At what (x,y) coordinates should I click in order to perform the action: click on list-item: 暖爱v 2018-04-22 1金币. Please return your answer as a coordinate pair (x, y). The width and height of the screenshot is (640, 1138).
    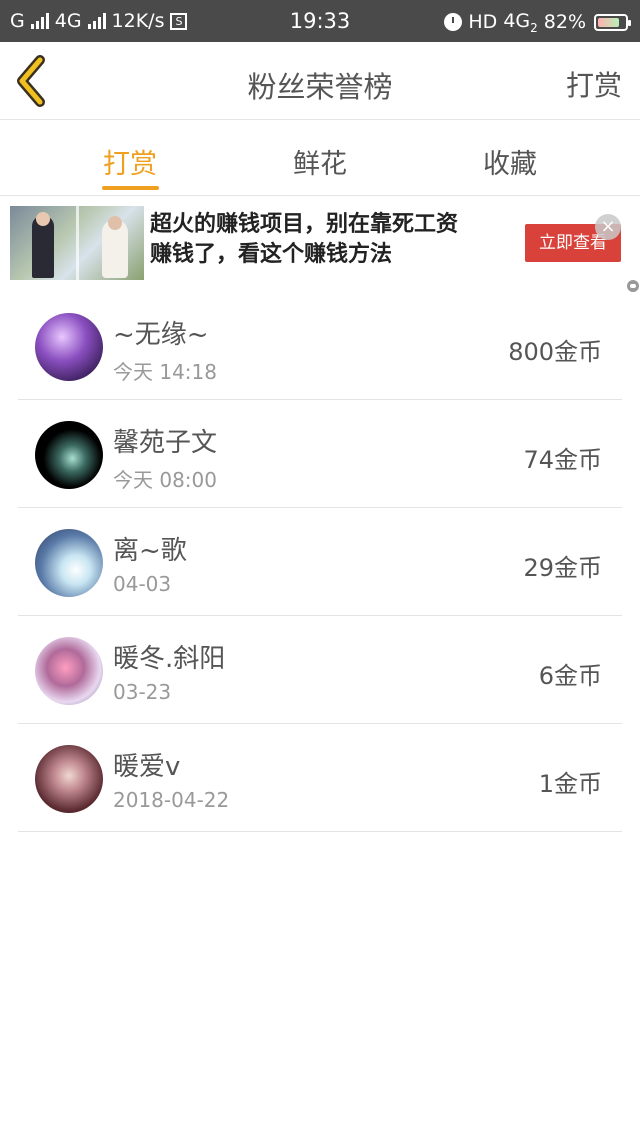
    Looking at the image, I should click on (320, 778).